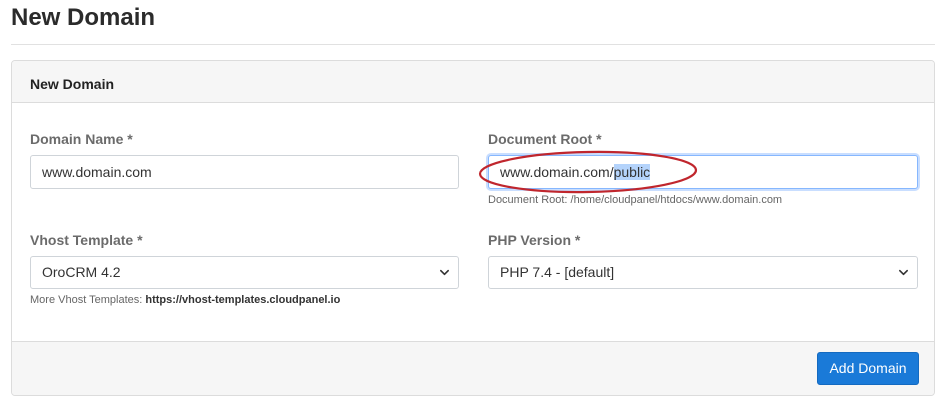  What do you see at coordinates (557, 172) in the screenshot?
I see `document-root-value: www.domain.com/` at bounding box center [557, 172].